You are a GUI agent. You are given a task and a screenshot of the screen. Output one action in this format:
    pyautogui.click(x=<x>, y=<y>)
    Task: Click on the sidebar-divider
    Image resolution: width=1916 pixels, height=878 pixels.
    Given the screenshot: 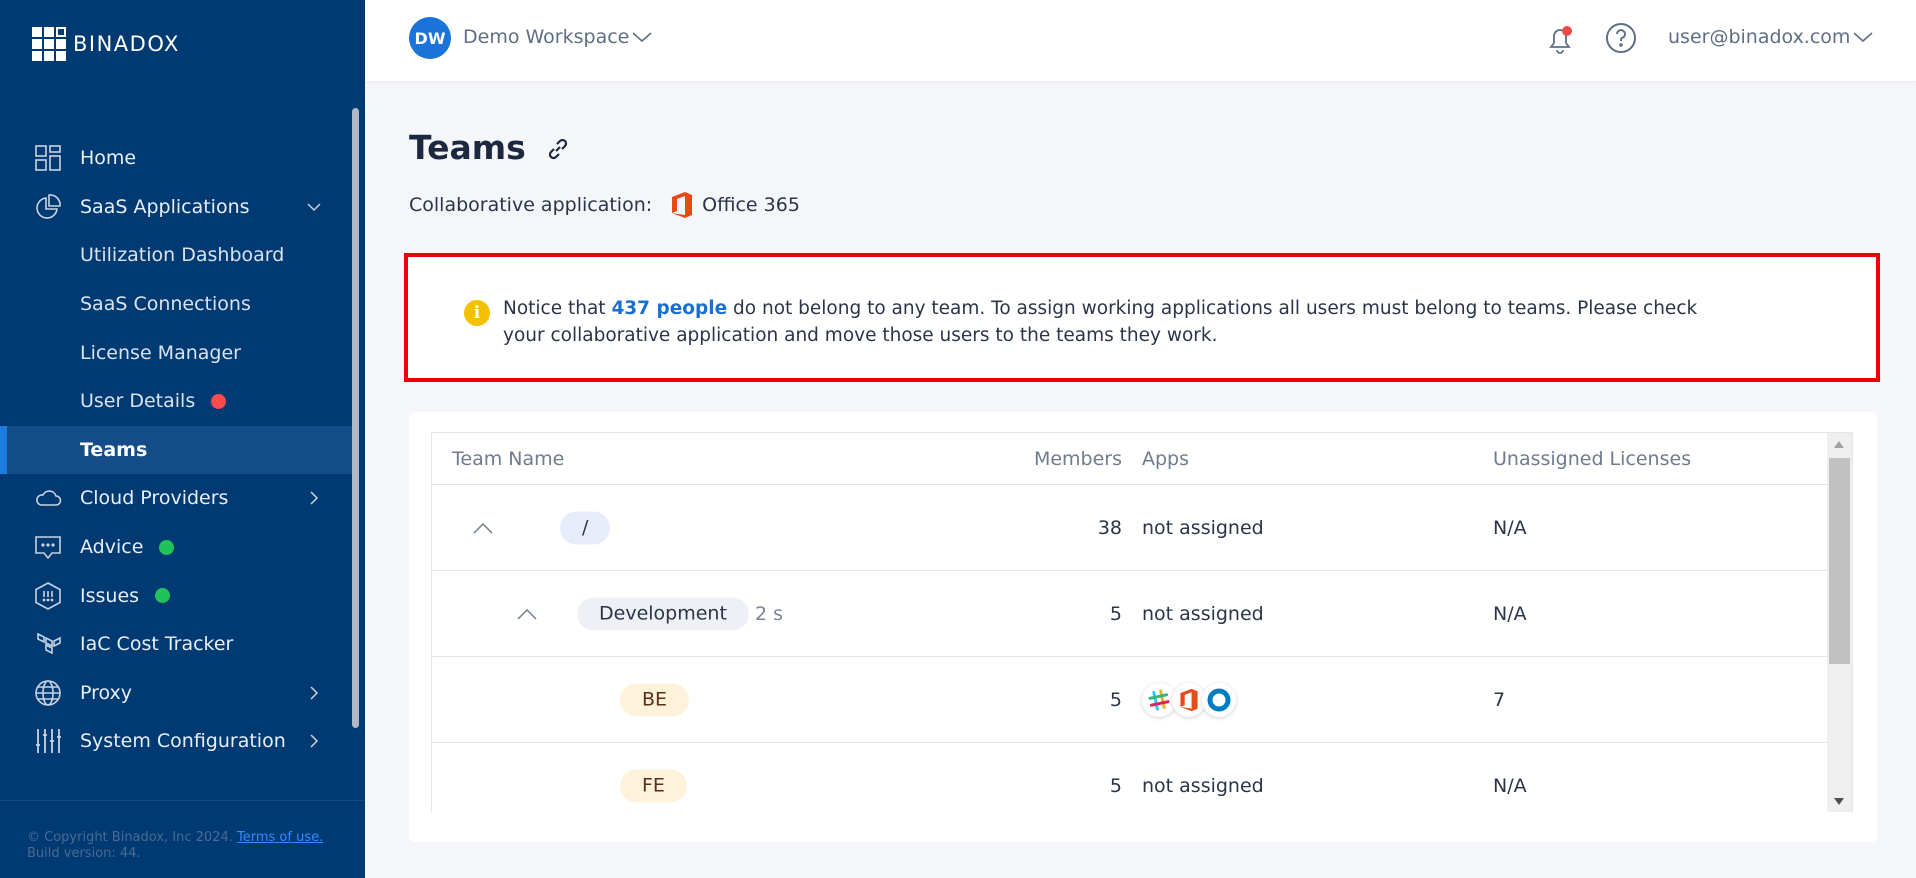 What is the action you would take?
    pyautogui.click(x=182, y=800)
    